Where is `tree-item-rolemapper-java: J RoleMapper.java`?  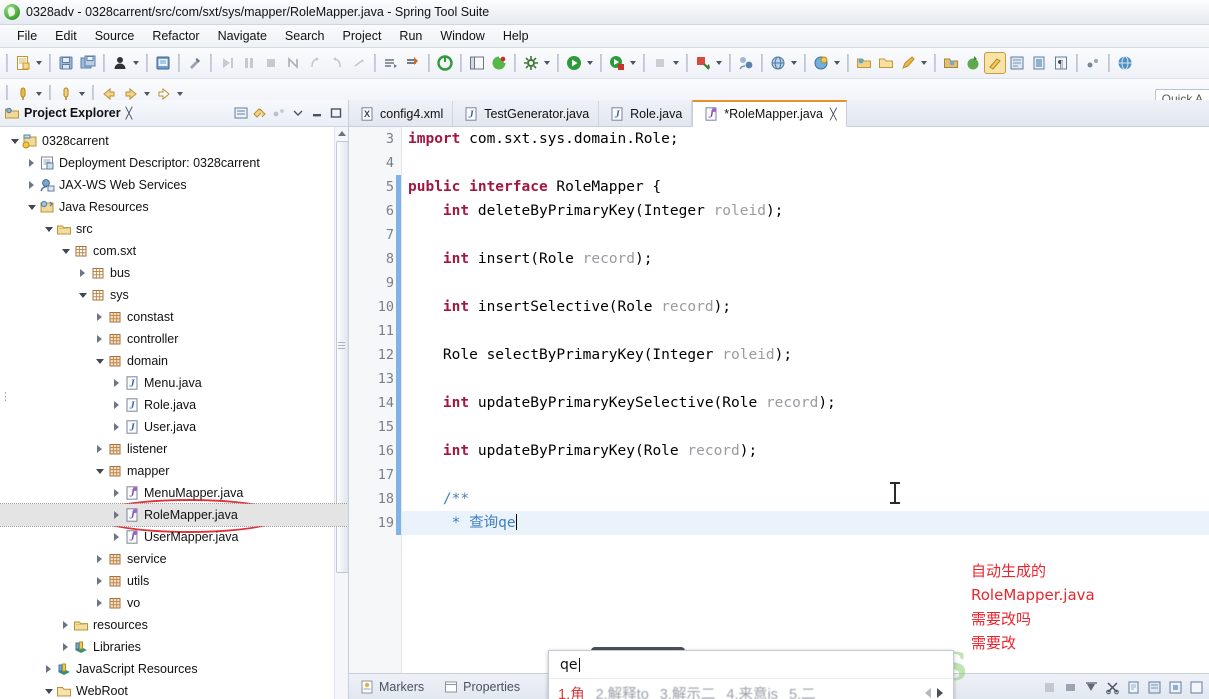 tree-item-rolemapper-java: J RoleMapper.java is located at coordinates (174, 515).